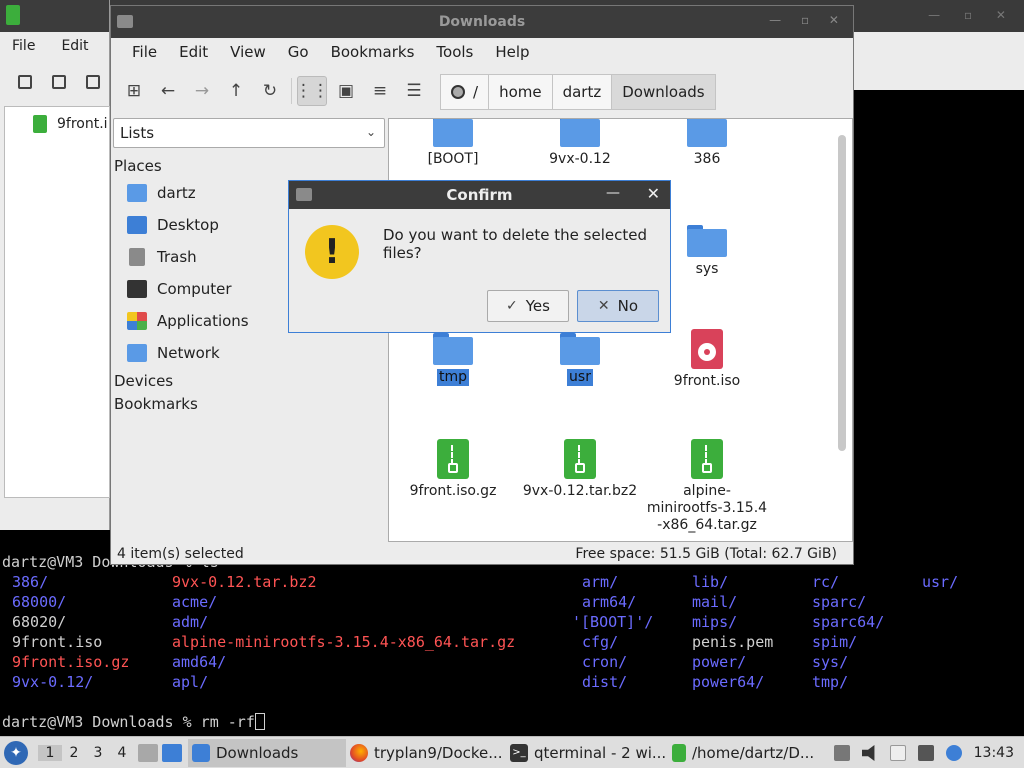 Image resolution: width=1024 pixels, height=768 pixels. What do you see at coordinates (188, 321) in the screenshot?
I see `sidebar-item-applications: Applications` at bounding box center [188, 321].